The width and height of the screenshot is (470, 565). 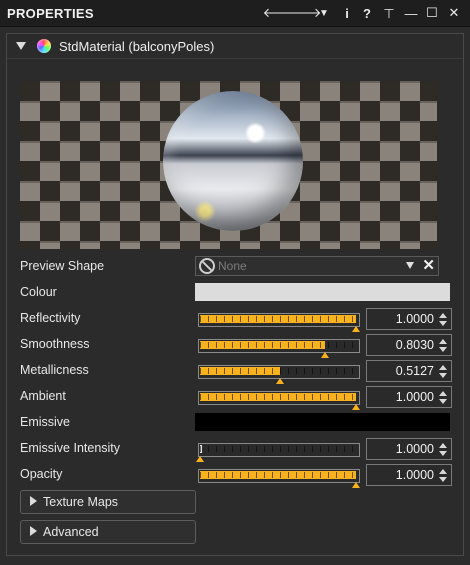 What do you see at coordinates (70, 448) in the screenshot?
I see `emissive-intensity-label: Emissive Intensity` at bounding box center [70, 448].